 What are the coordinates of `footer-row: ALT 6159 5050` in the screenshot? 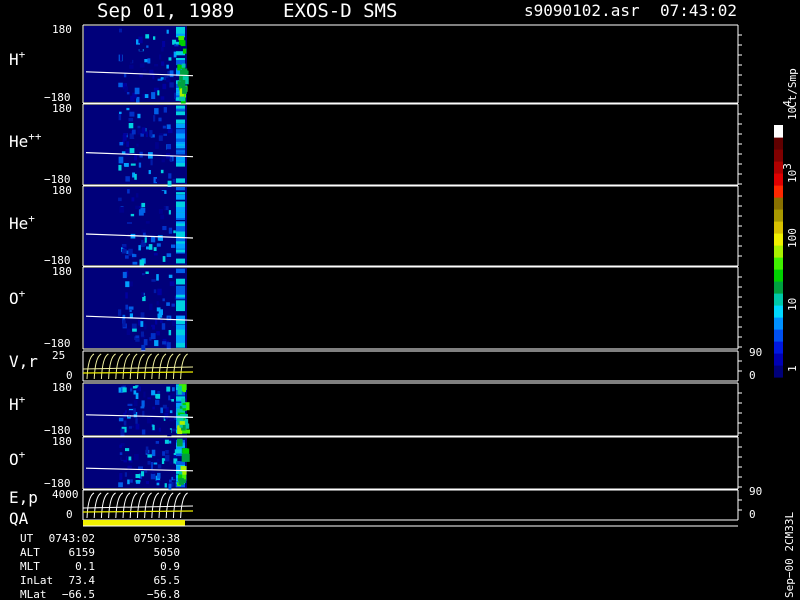 It's located at (100, 552).